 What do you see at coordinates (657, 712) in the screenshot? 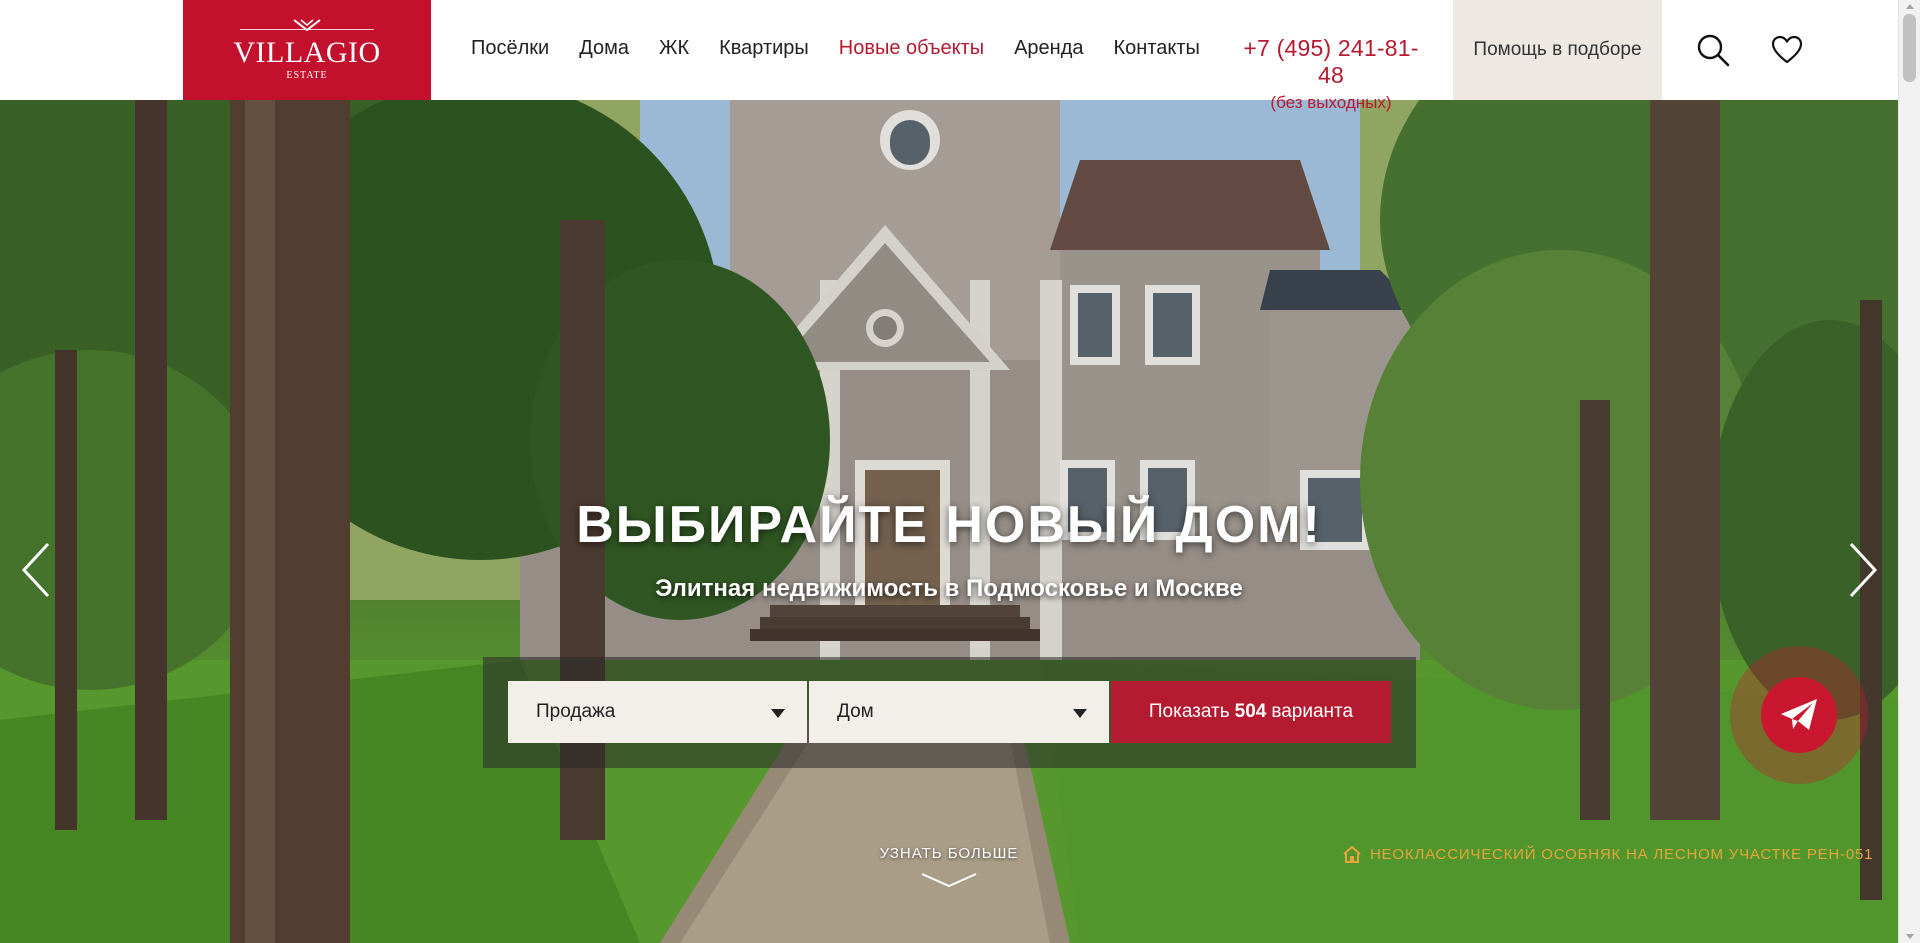
I see `deal-type-select: Продажа` at bounding box center [657, 712].